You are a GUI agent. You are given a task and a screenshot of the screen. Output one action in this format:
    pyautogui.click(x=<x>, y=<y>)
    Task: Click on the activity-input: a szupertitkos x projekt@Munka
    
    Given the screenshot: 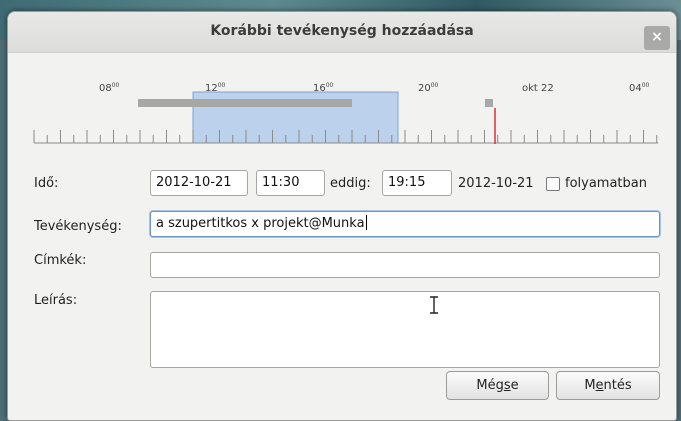 What is the action you would take?
    pyautogui.click(x=405, y=224)
    